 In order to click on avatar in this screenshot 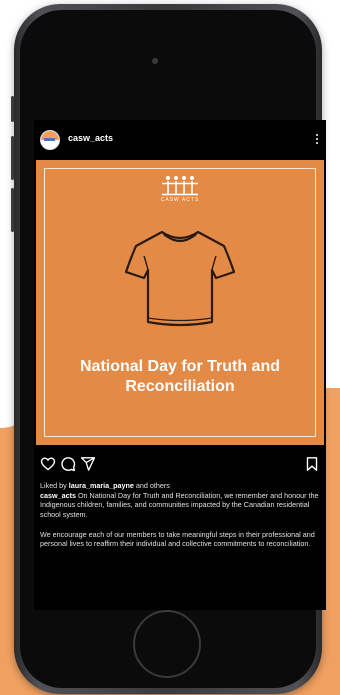, I will do `click(50, 140)`.